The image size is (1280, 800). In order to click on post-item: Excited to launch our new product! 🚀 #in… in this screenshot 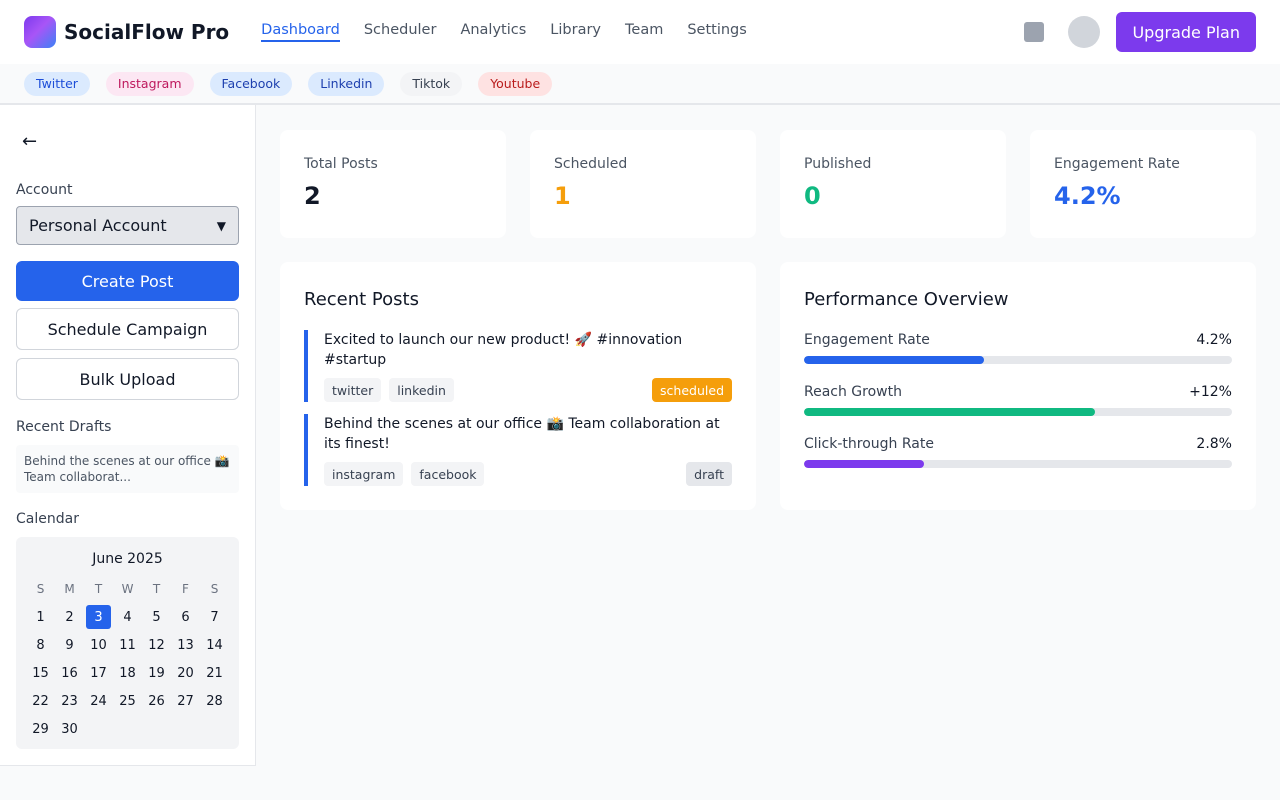, I will do `click(518, 366)`.